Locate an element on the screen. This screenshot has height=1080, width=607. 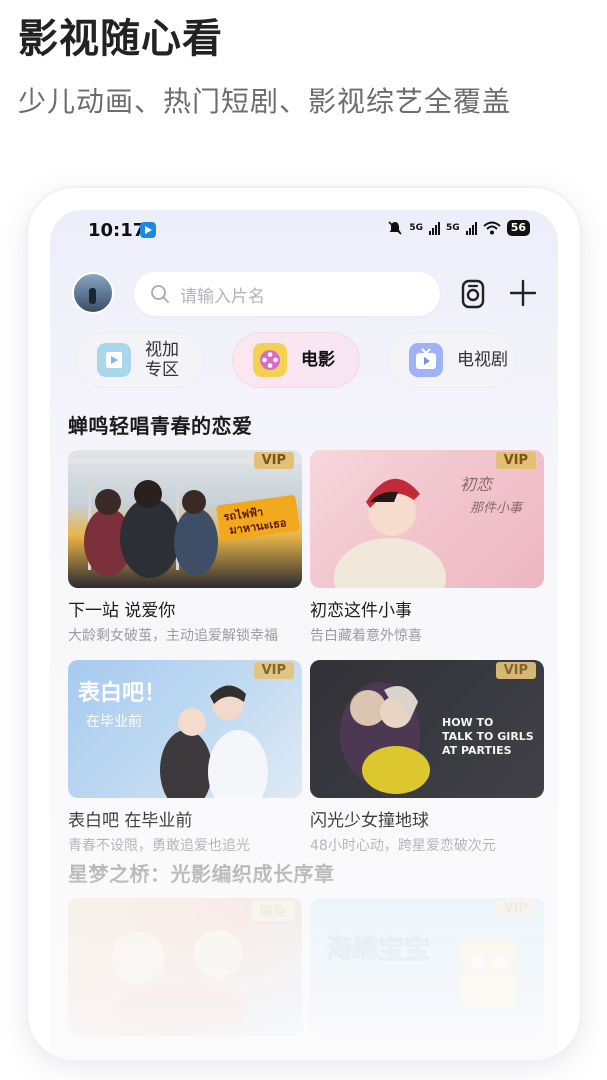
media-card: 海绵宝宝 VIP is located at coordinates (427, 967).